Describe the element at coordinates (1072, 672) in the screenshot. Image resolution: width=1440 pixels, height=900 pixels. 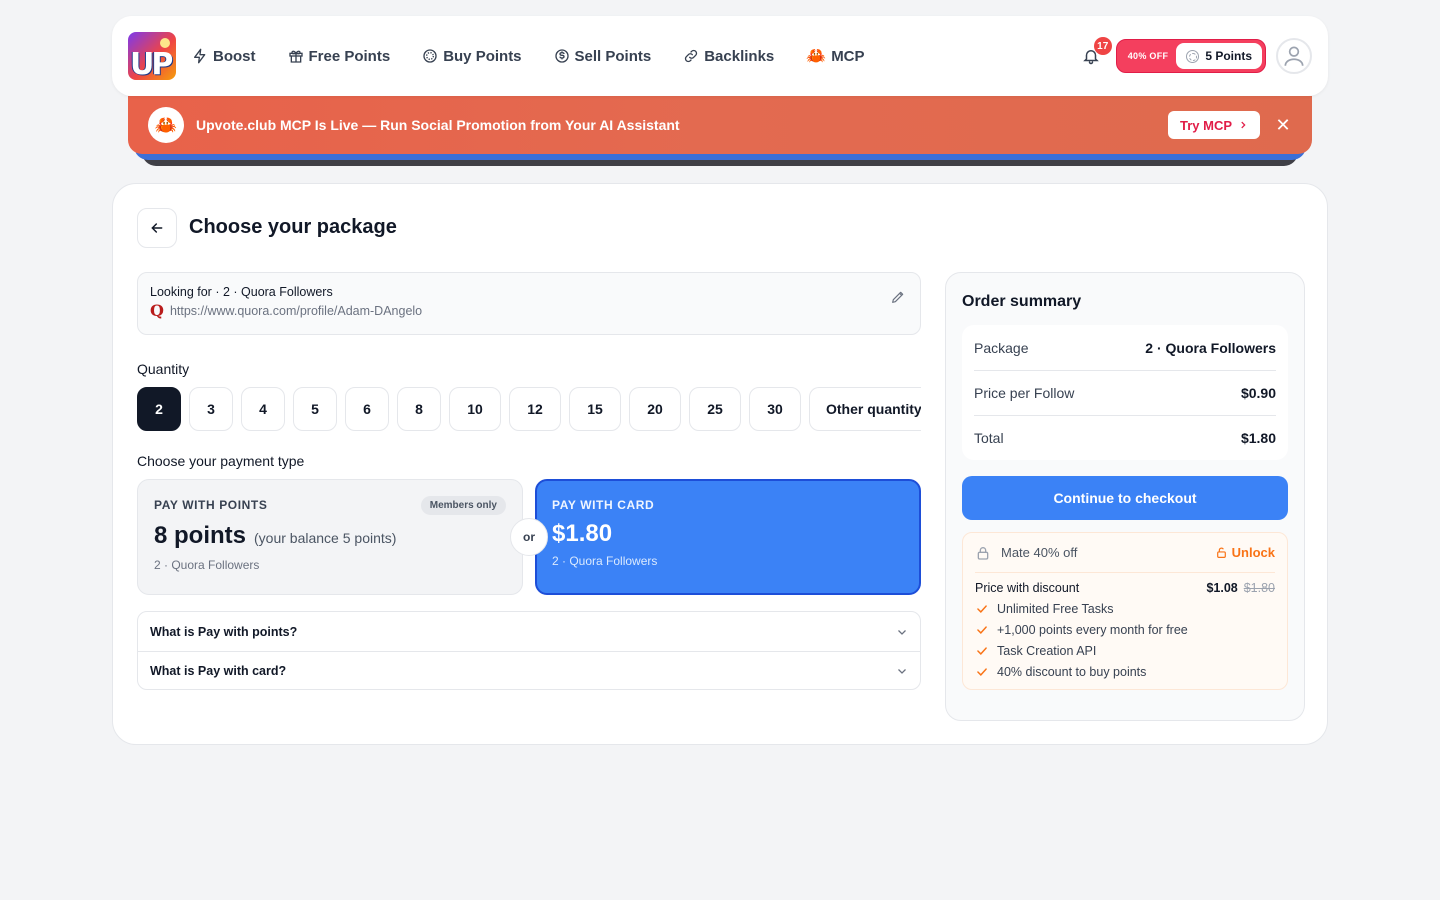
I see `feature-text: 40% discount to buy points` at that location.